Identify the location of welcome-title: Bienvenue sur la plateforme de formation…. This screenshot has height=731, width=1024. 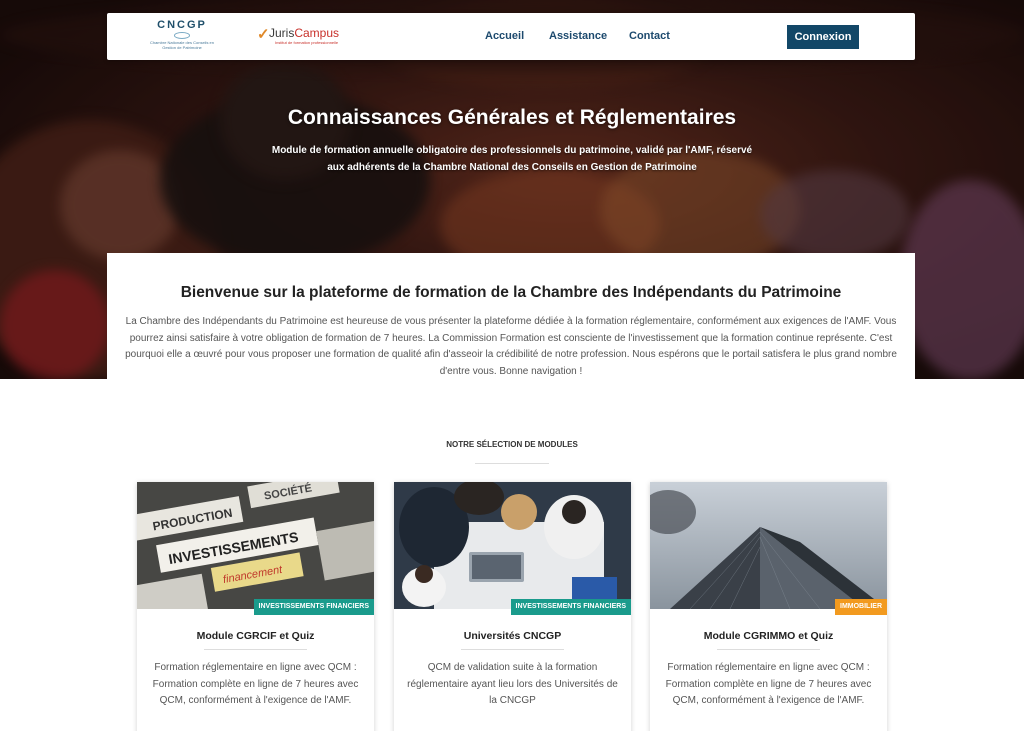
(511, 292).